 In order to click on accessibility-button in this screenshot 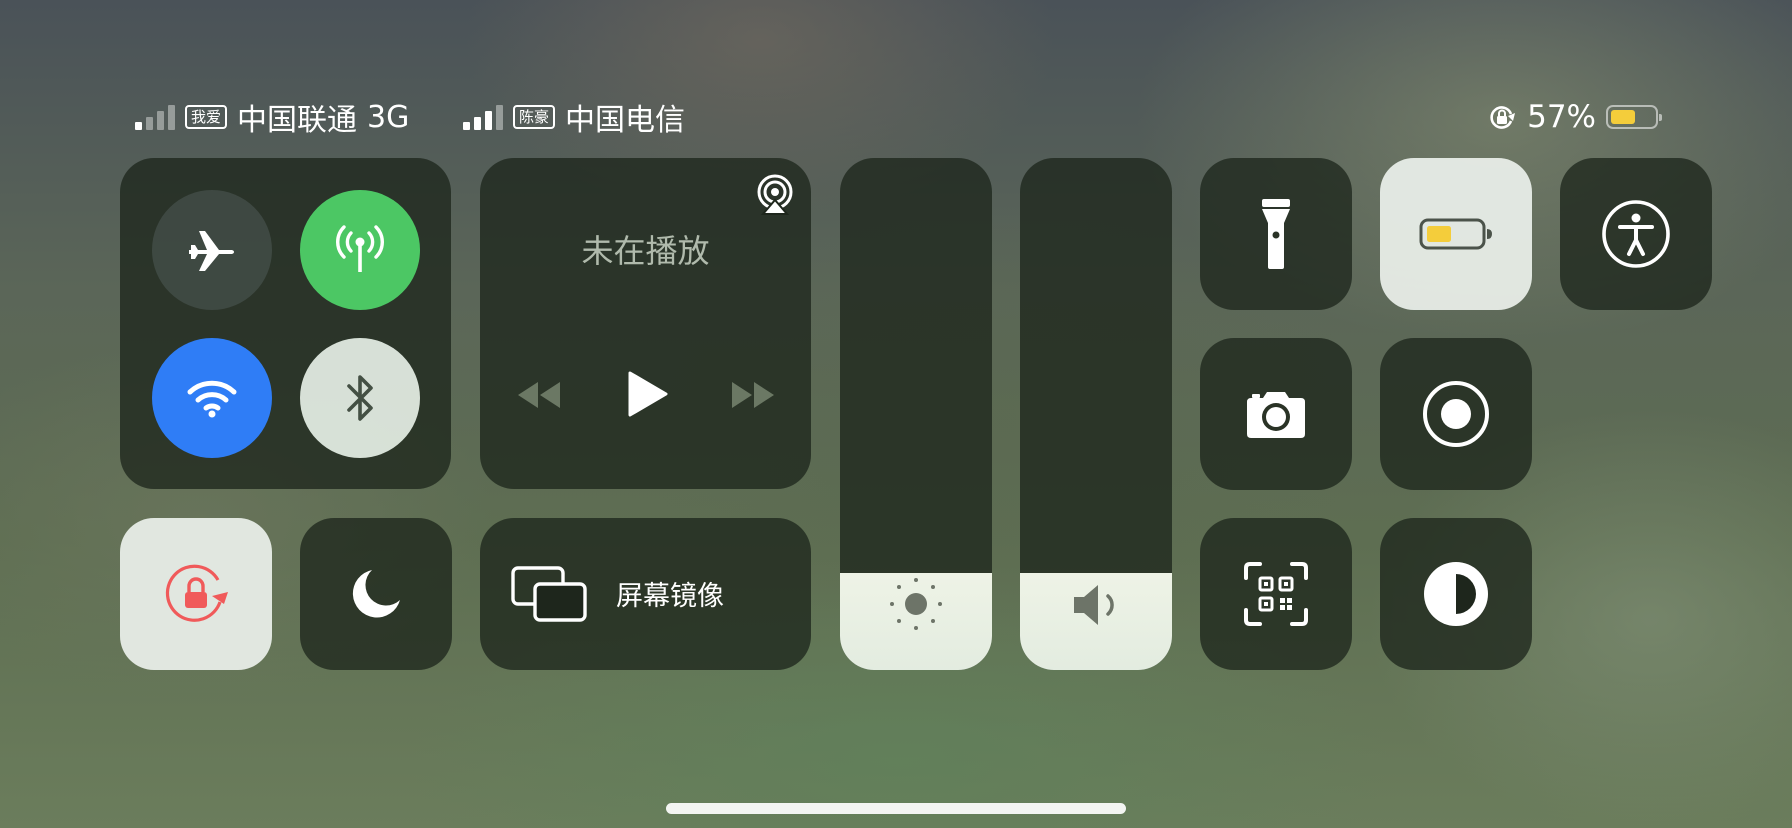, I will do `click(1636, 234)`.